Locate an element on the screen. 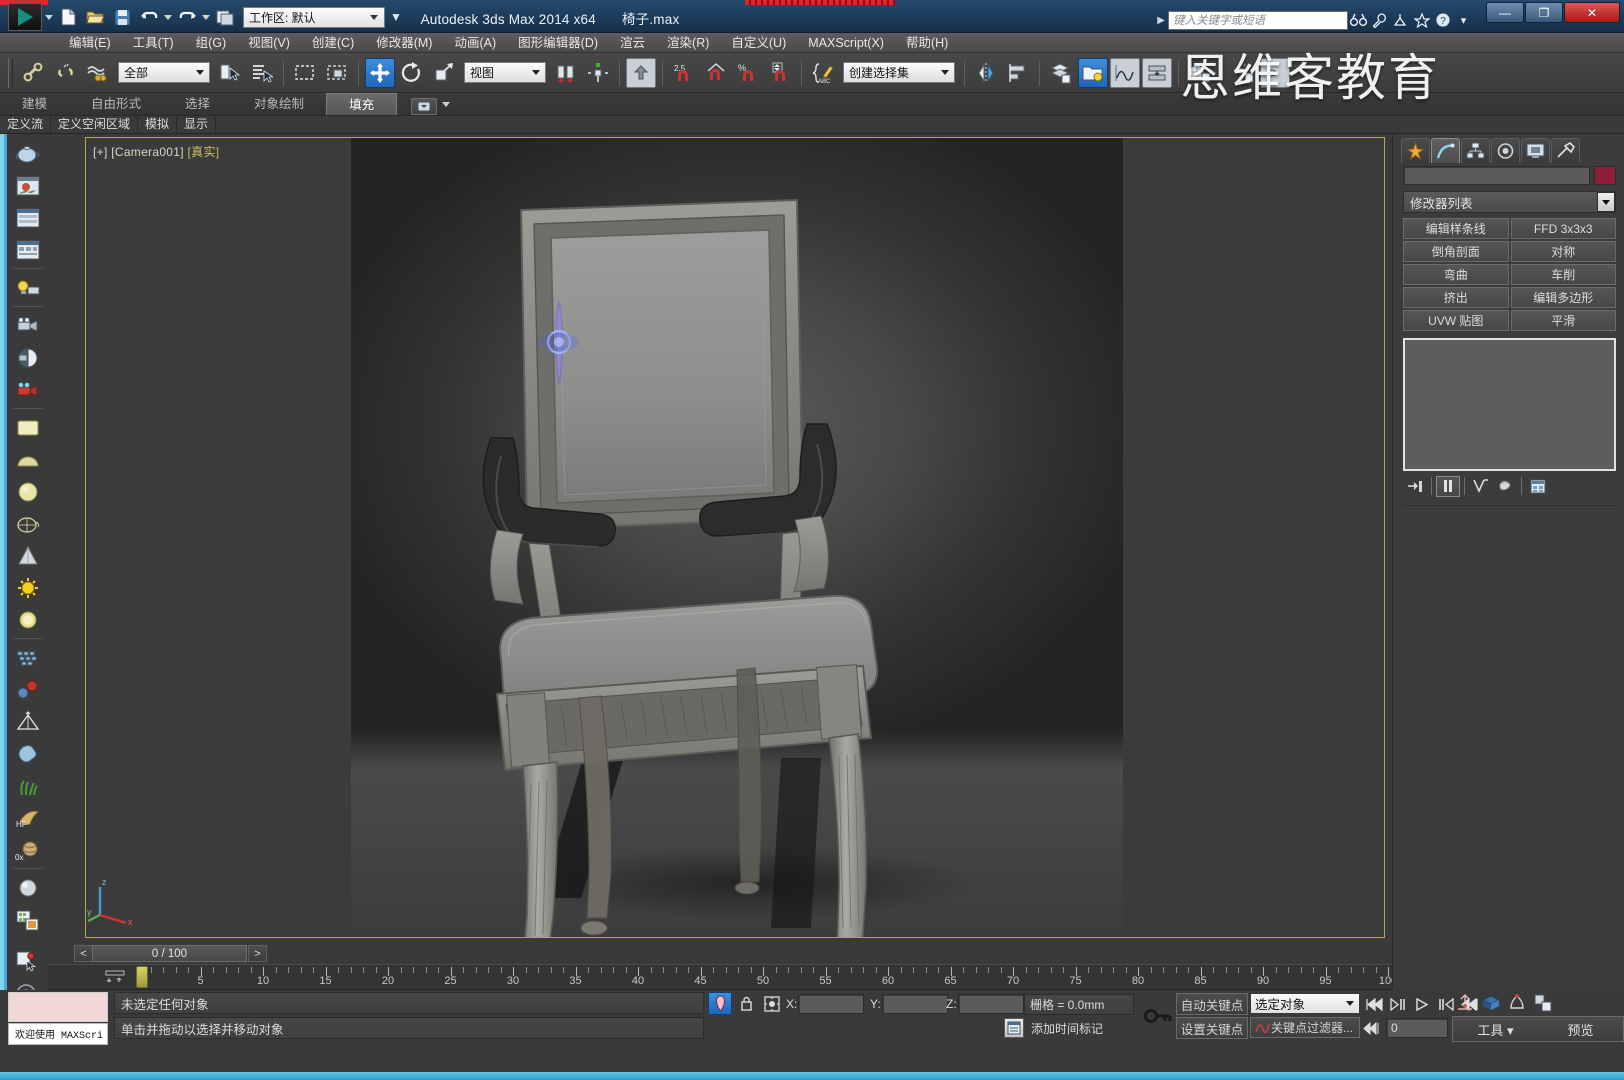 The image size is (1624, 1080). matrix-array-icon is located at coordinates (28, 657).